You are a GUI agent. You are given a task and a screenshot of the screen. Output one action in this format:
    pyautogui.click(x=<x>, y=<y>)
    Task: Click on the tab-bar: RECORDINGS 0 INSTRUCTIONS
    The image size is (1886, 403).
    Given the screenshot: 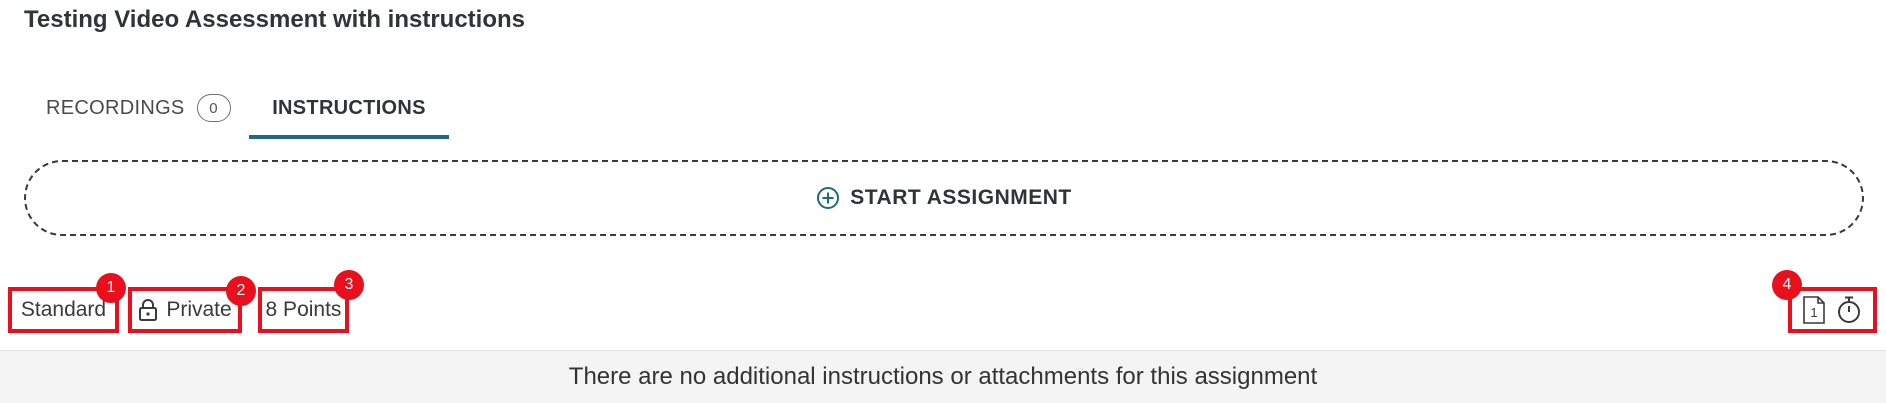 What is the action you would take?
    pyautogui.click(x=274, y=108)
    